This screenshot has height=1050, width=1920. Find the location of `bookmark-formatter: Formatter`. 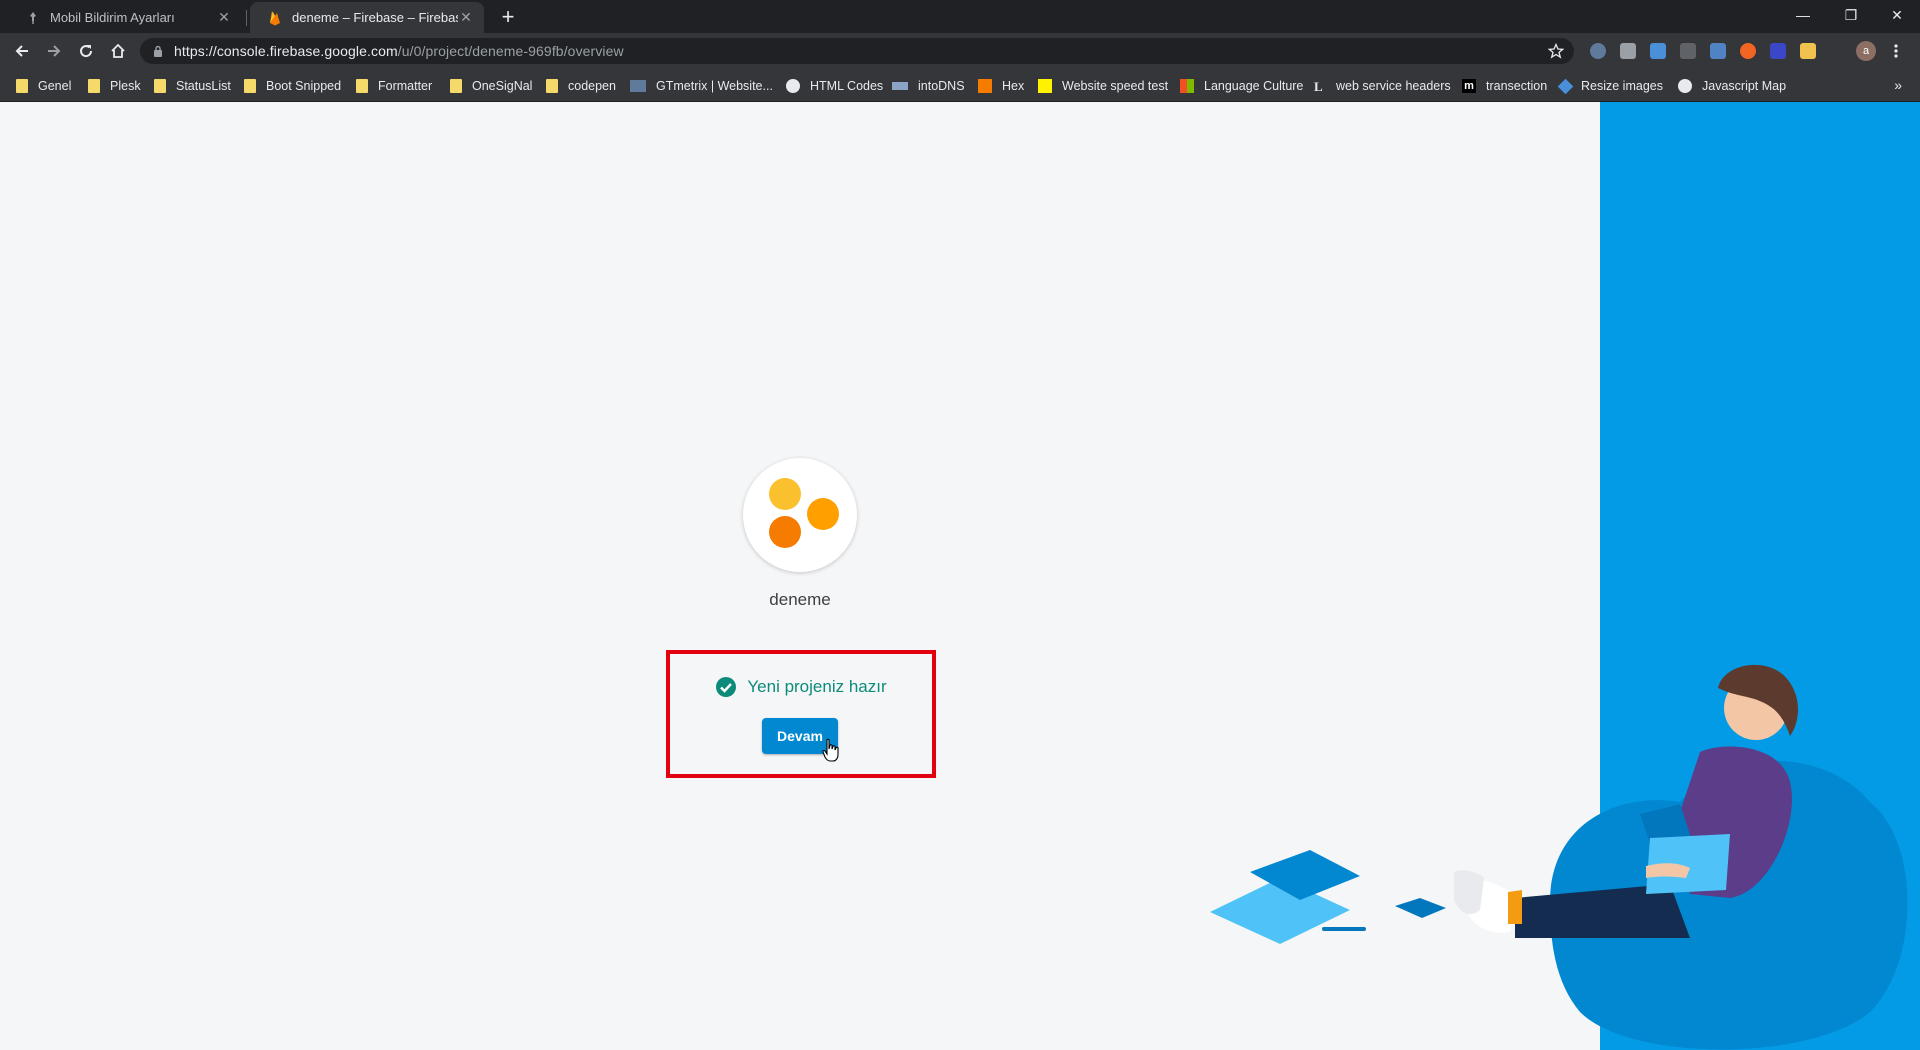

bookmark-formatter: Formatter is located at coordinates (394, 86).